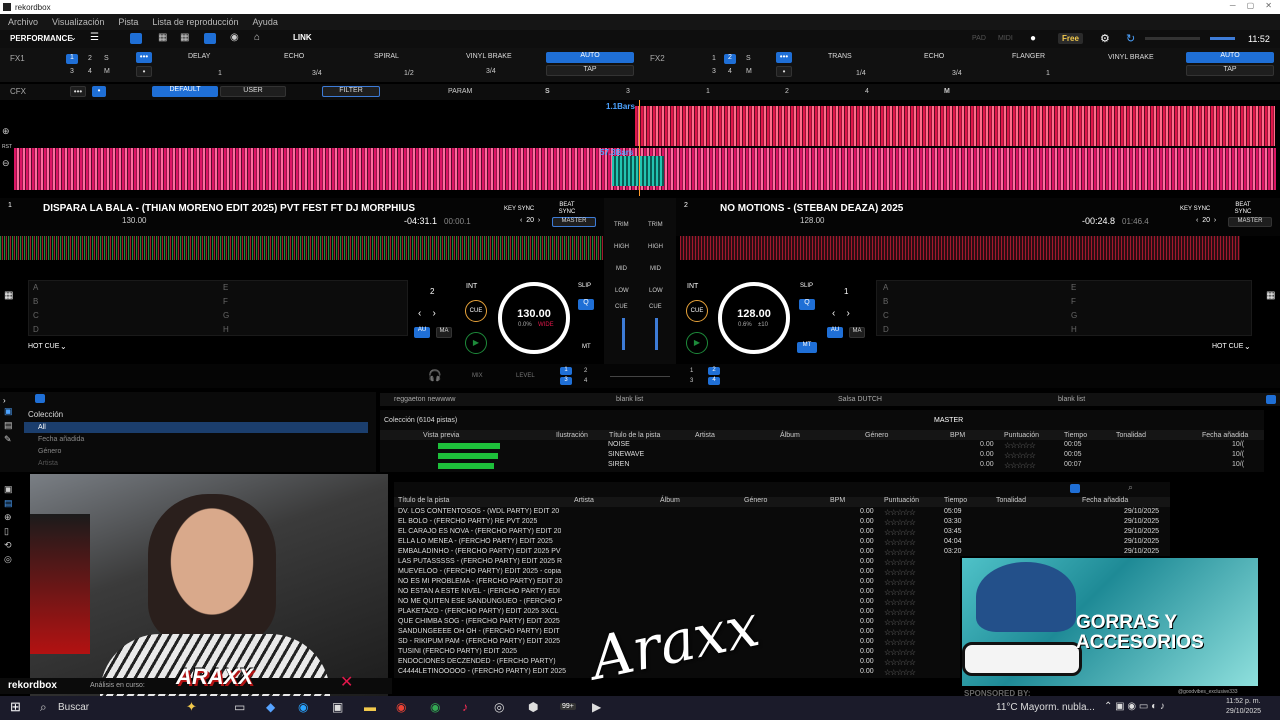 This screenshot has height=720, width=1280. Describe the element at coordinates (835, 332) in the screenshot. I see `deck2-au-button: AU` at that location.